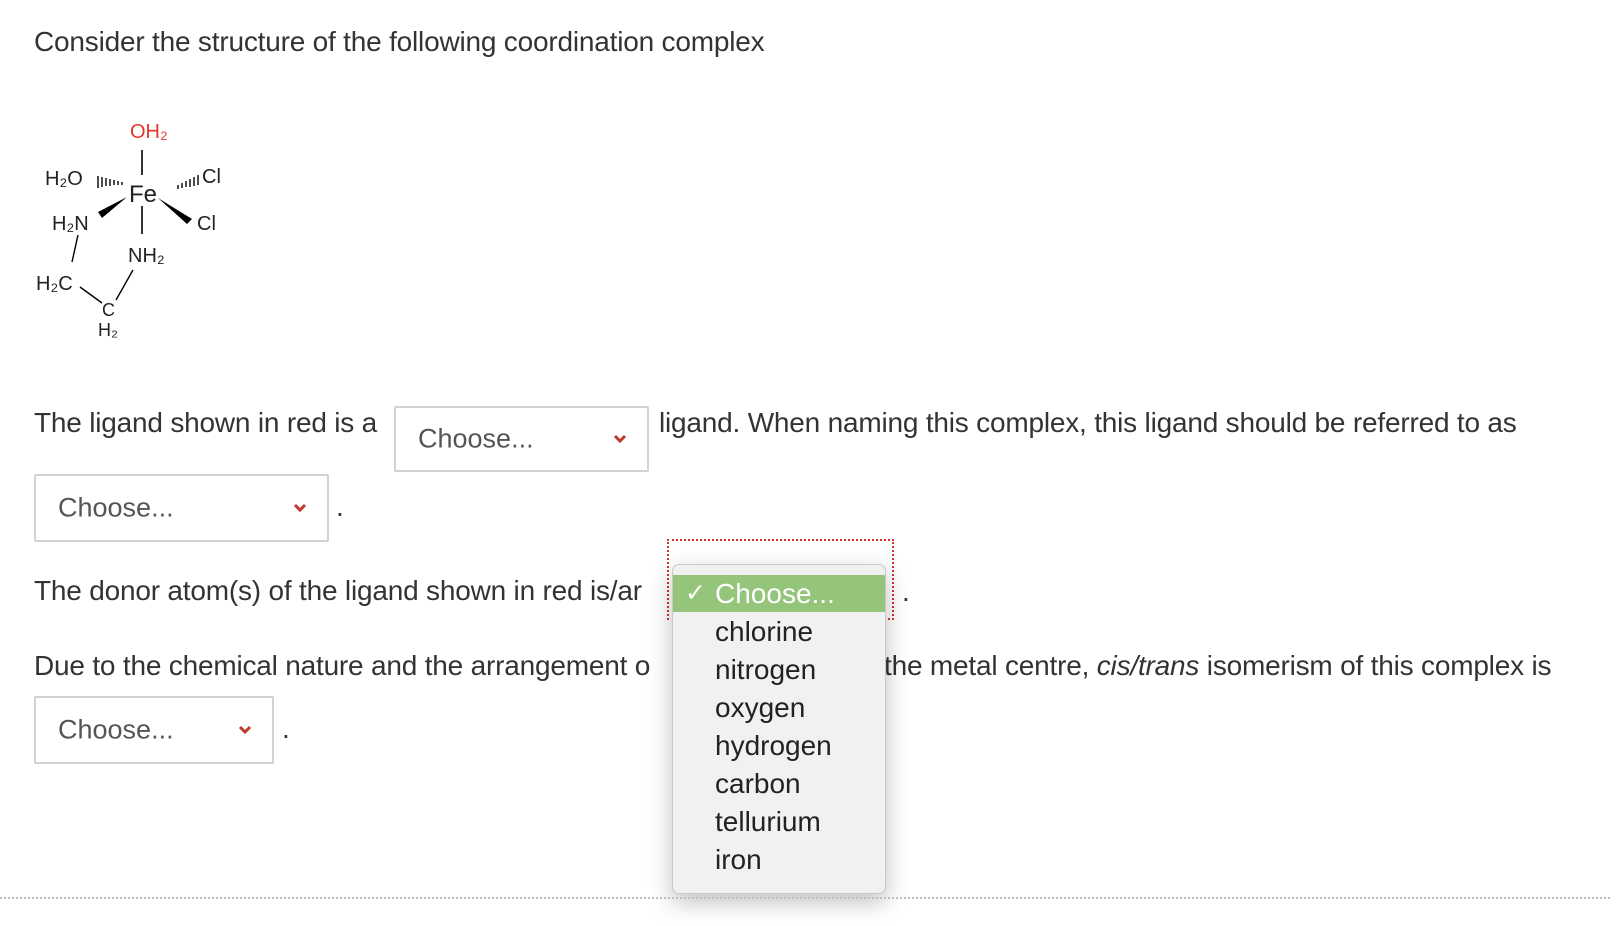 The width and height of the screenshot is (1618, 926). I want to click on dropdown-option-chlorine: chlorine, so click(779, 631).